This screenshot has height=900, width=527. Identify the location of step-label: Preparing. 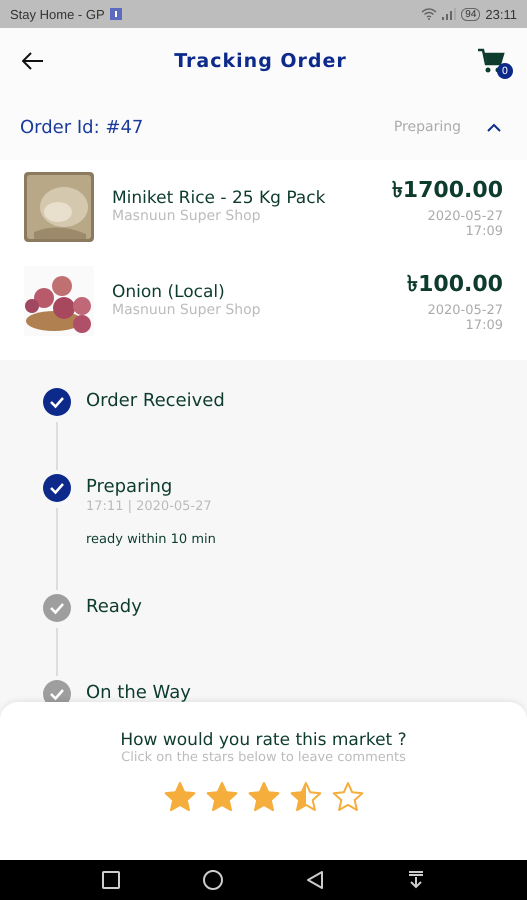
(130, 486).